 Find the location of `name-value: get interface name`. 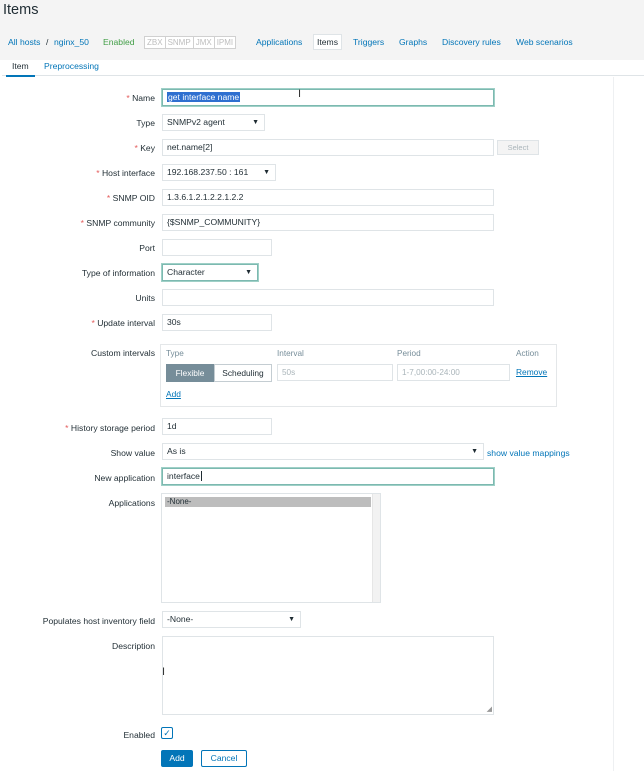

name-value: get interface name is located at coordinates (204, 97).